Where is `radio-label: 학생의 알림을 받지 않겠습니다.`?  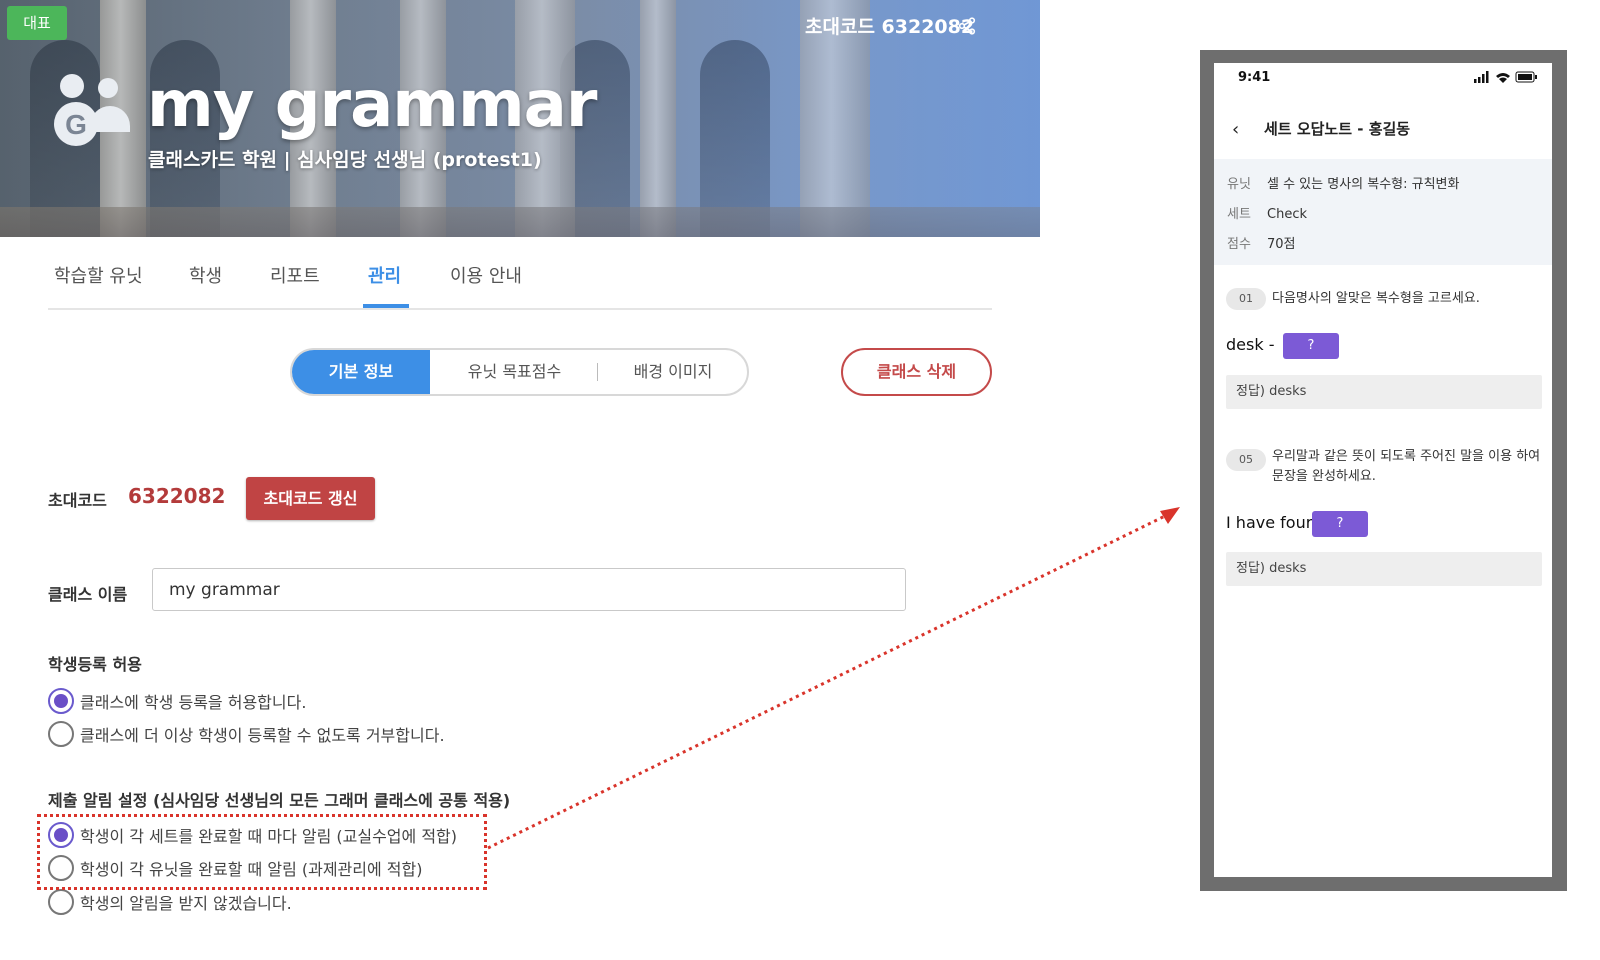 radio-label: 학생의 알림을 받지 않겠습니다. is located at coordinates (186, 903).